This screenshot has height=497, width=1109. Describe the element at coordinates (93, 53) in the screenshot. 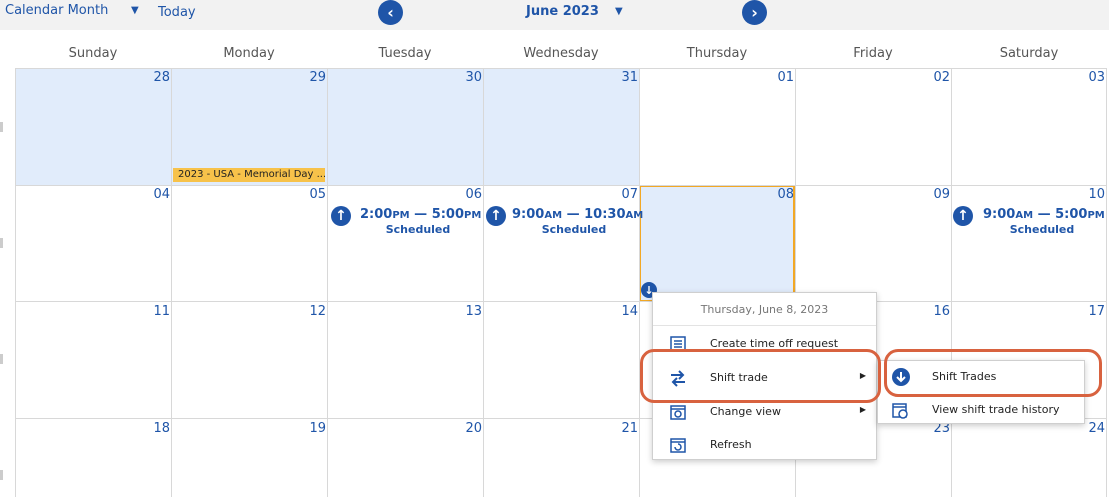

I see `dow-sunday: Sunday` at that location.